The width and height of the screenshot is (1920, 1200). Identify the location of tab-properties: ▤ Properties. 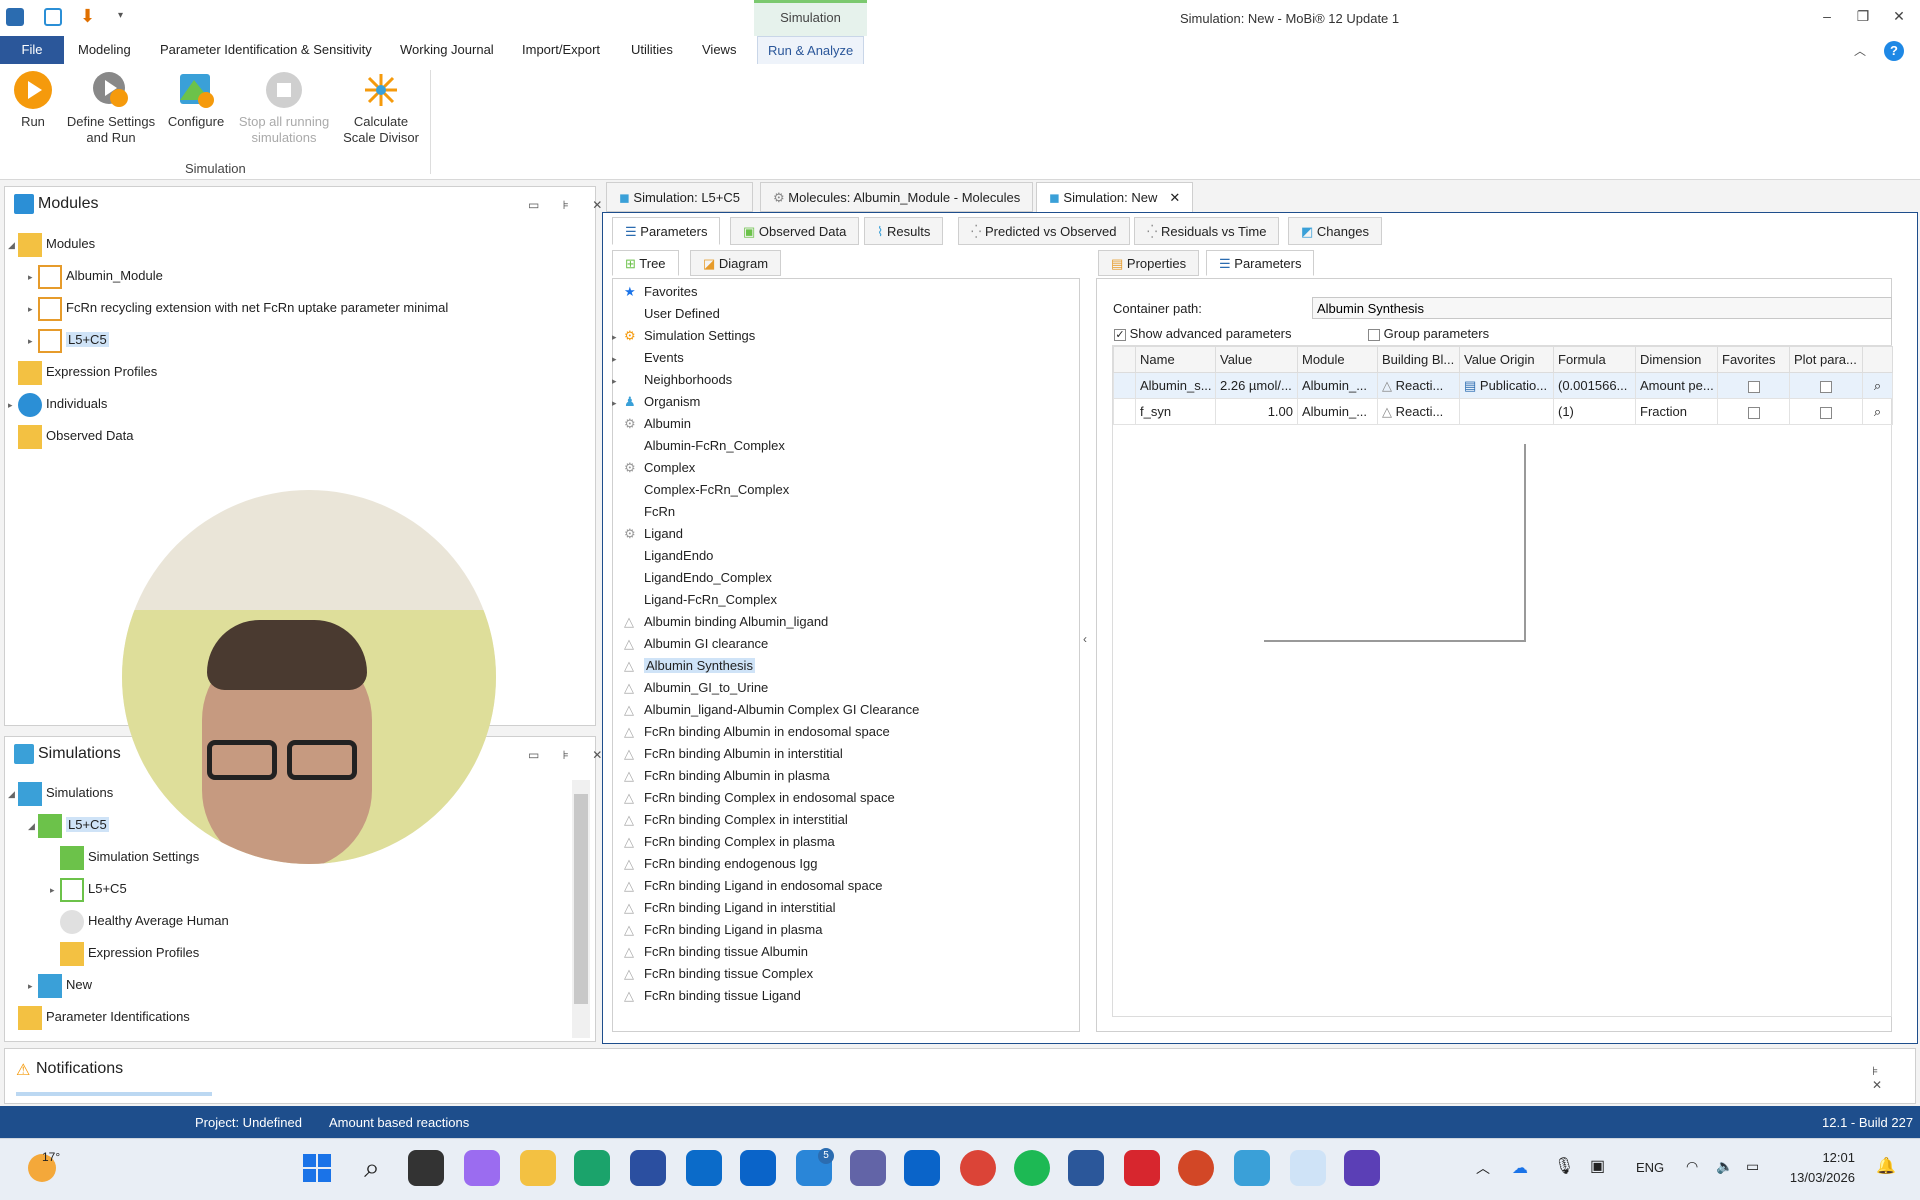
(1149, 263).